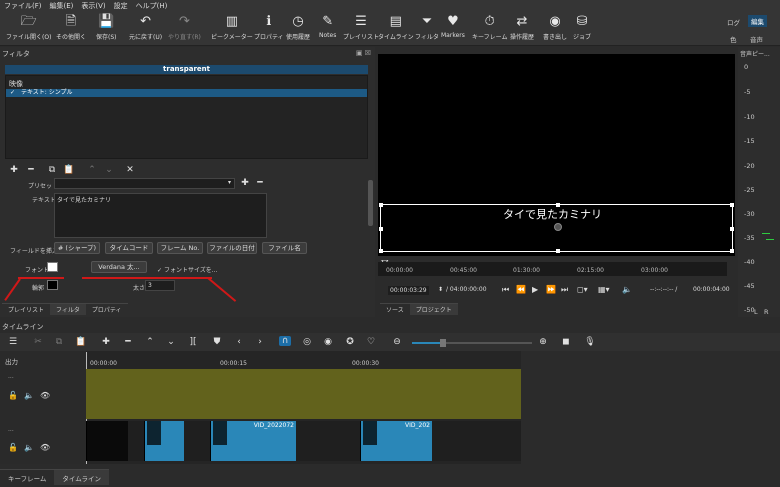 The width and height of the screenshot is (780, 487). What do you see at coordinates (145, 27) in the screenshot?
I see `undo-button: ↶ 元に戻す(U)` at bounding box center [145, 27].